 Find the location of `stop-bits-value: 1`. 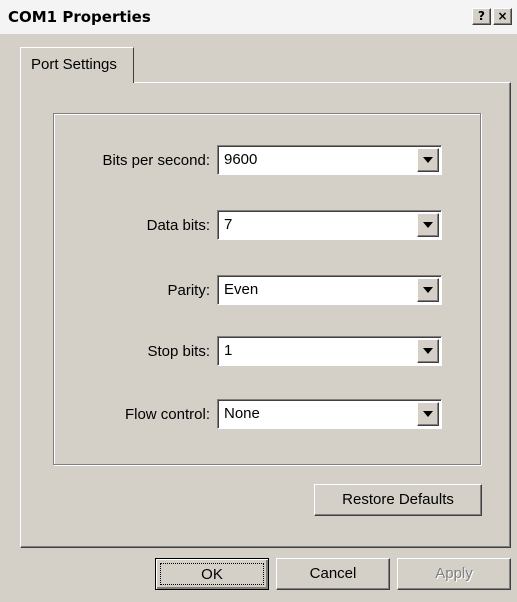

stop-bits-value: 1 is located at coordinates (228, 350).